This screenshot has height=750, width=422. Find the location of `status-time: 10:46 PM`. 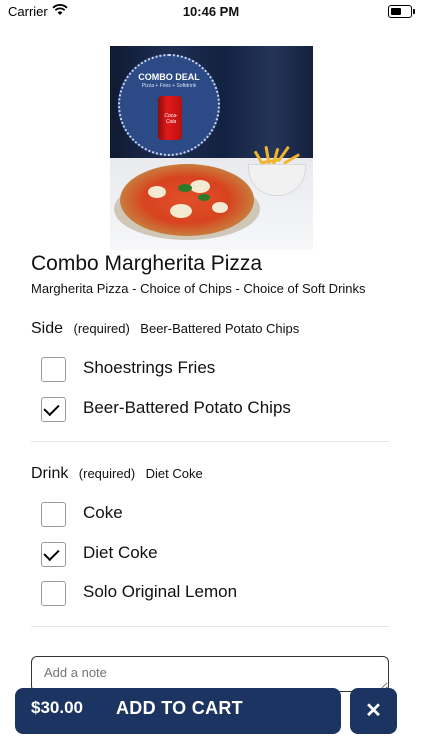

status-time: 10:46 PM is located at coordinates (211, 11).